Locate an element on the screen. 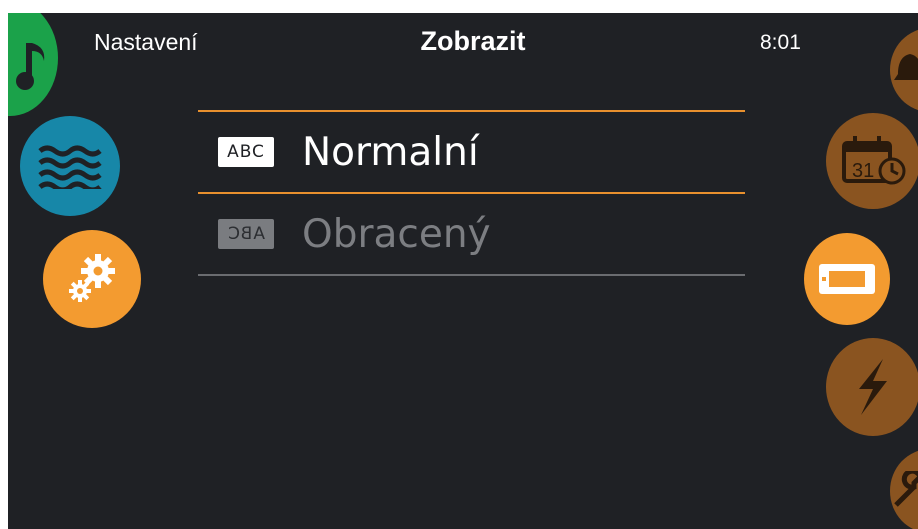 The height and width of the screenshot is (529, 918). option-inverted: ABC Obracený is located at coordinates (471, 234).